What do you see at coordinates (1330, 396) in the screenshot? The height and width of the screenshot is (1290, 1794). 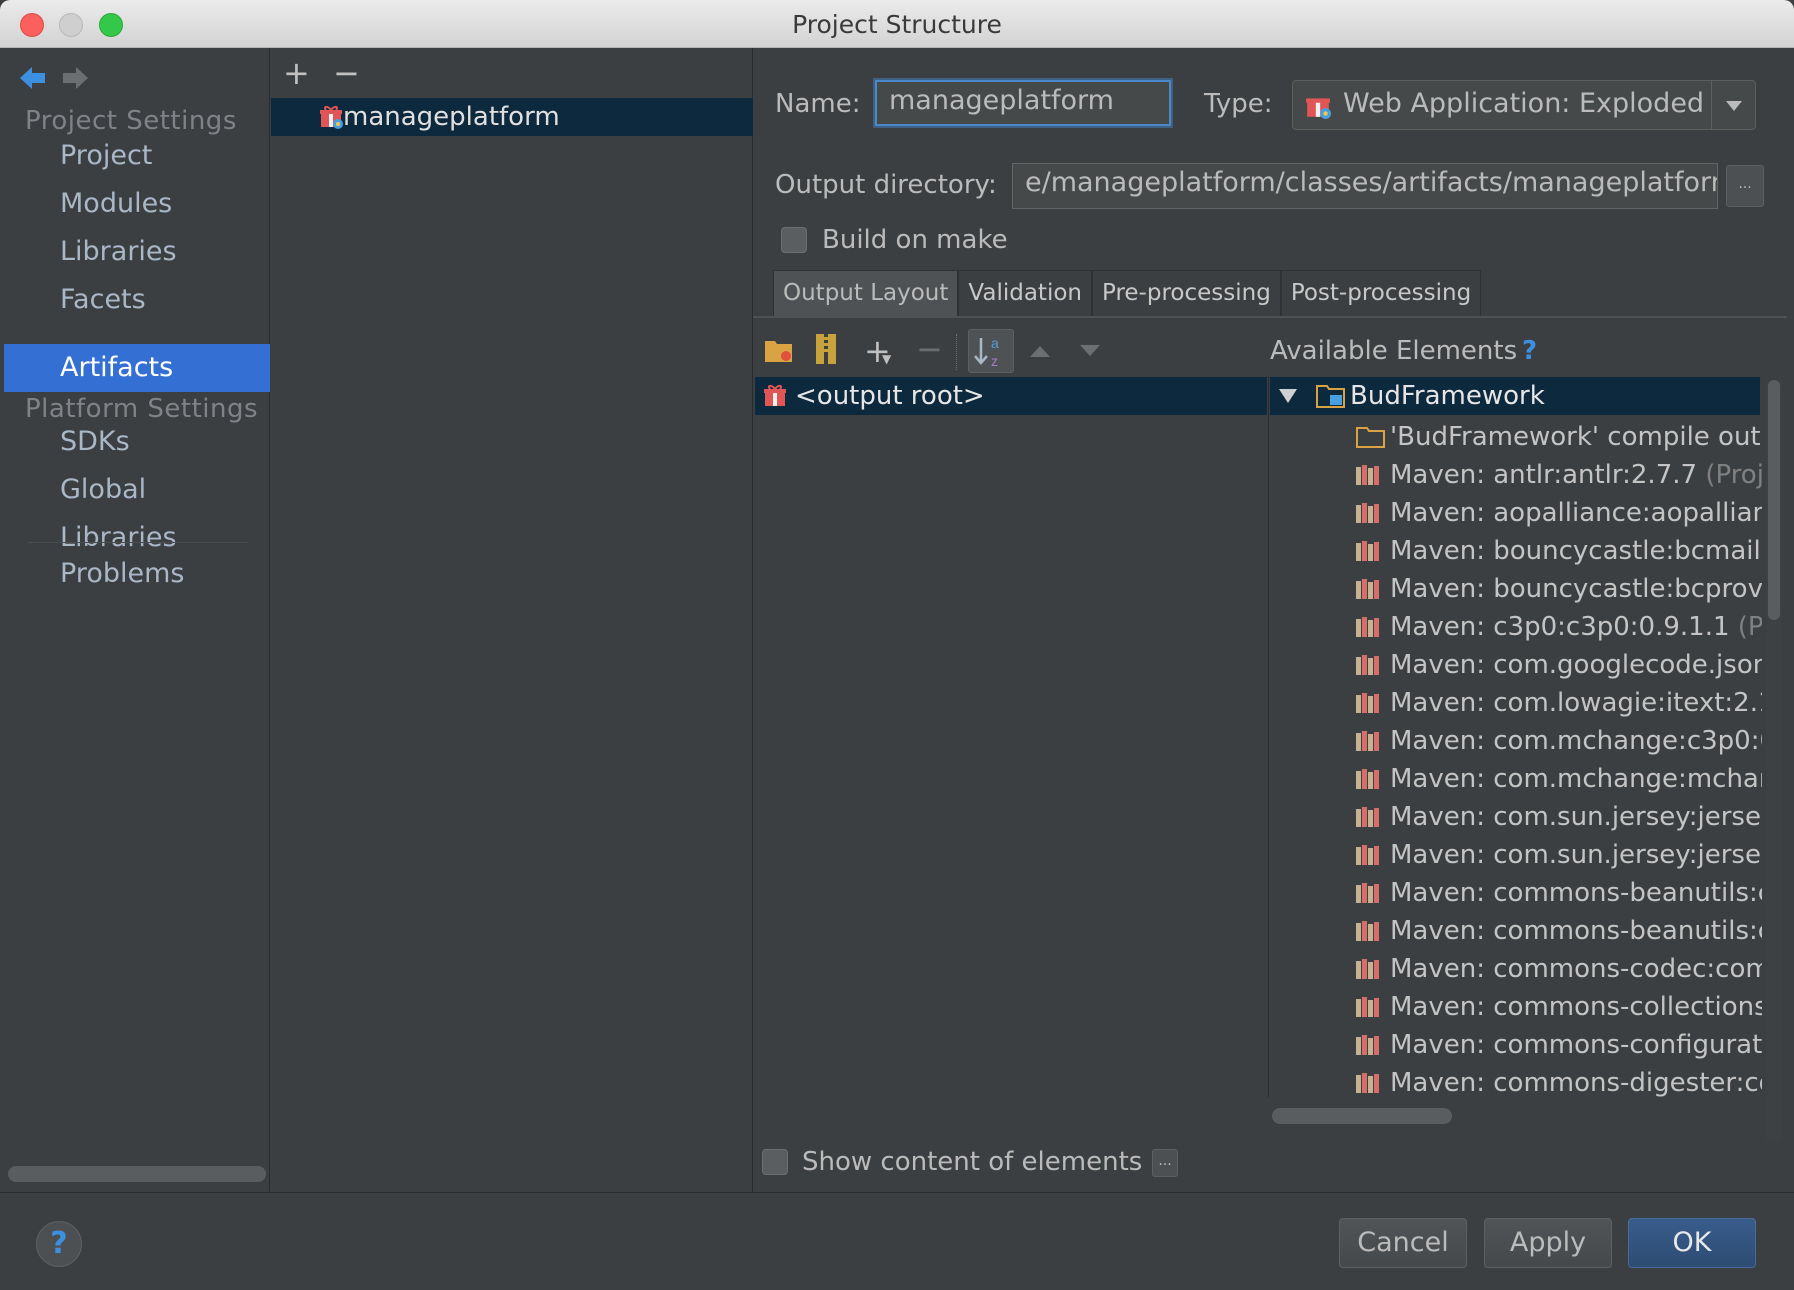 I see `module-folder-icon` at bounding box center [1330, 396].